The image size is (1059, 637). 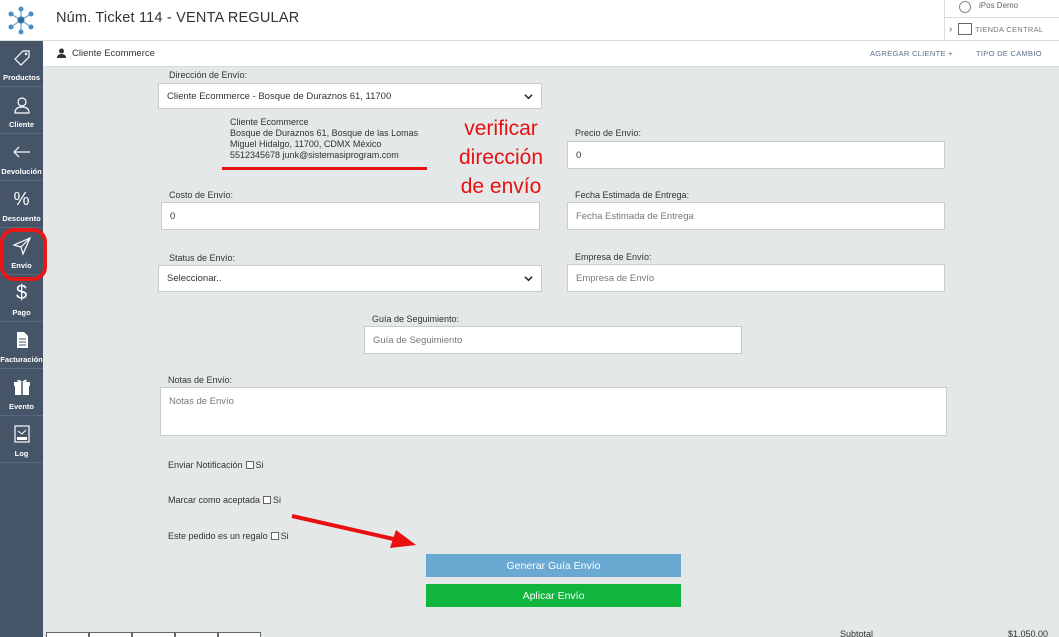 I want to click on sidebar-item-log: Log, so click(x=21, y=440).